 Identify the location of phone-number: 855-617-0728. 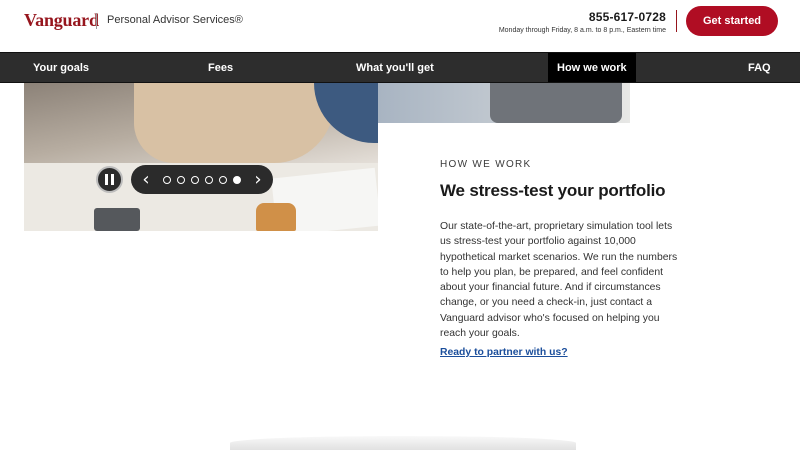
(627, 17).